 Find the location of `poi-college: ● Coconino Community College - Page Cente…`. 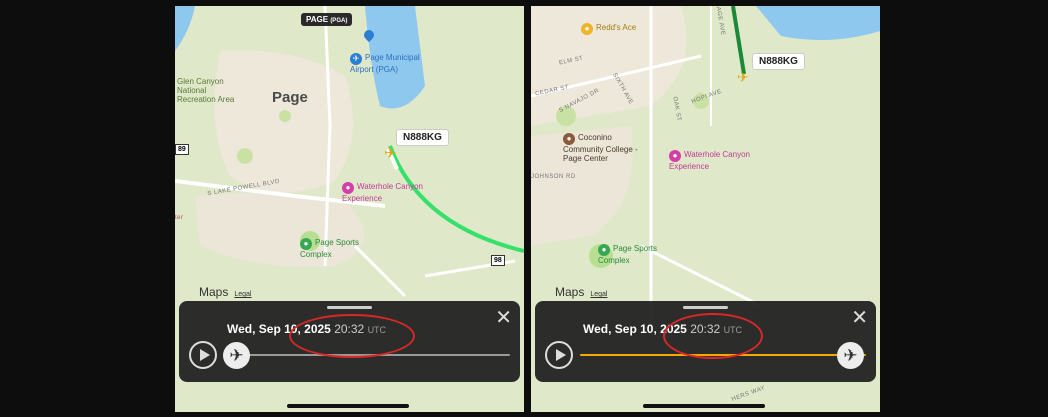

poi-college: ● Coconino Community College - Page Cente… is located at coordinates (603, 148).